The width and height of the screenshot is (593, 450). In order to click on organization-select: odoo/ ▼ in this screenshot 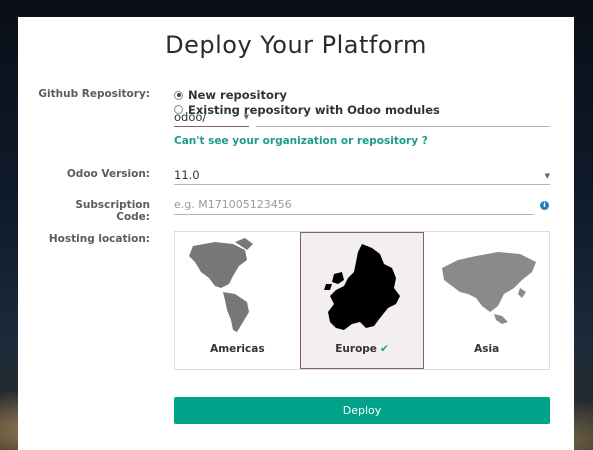, I will do `click(211, 118)`.